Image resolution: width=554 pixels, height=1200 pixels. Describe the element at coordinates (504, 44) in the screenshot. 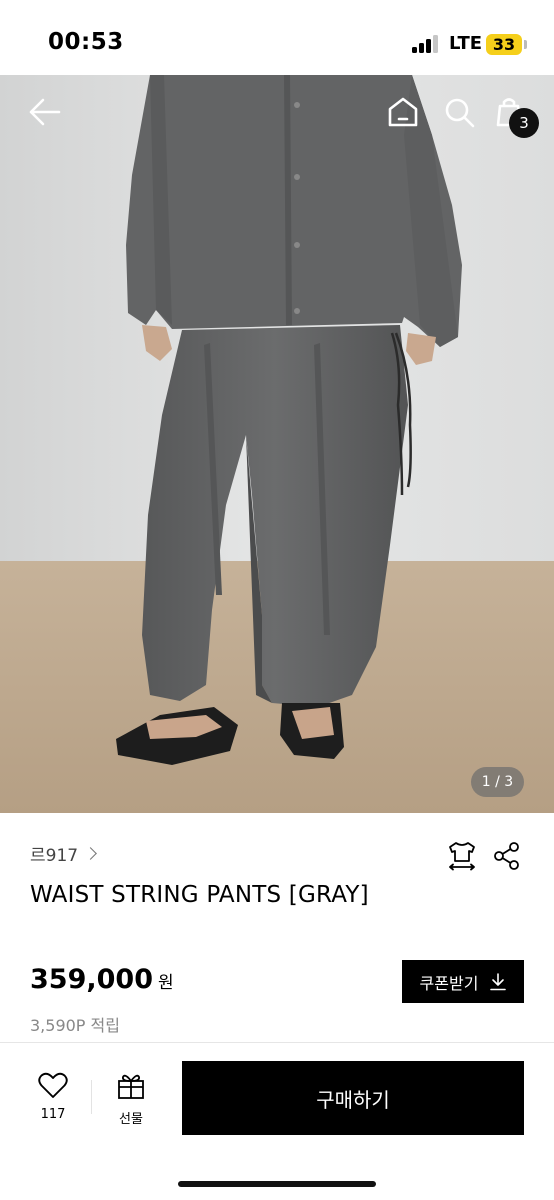

I see `battery-indicator: 33` at that location.